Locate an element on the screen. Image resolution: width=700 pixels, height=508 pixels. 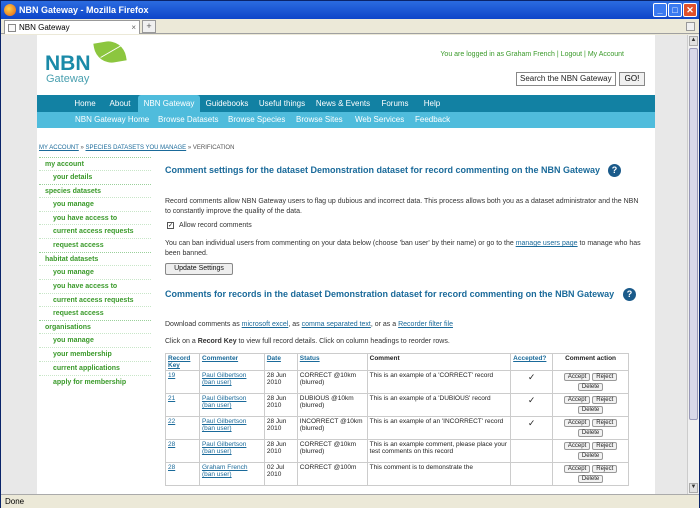
nav-useful-things: Useful things is located at coordinates (282, 103).